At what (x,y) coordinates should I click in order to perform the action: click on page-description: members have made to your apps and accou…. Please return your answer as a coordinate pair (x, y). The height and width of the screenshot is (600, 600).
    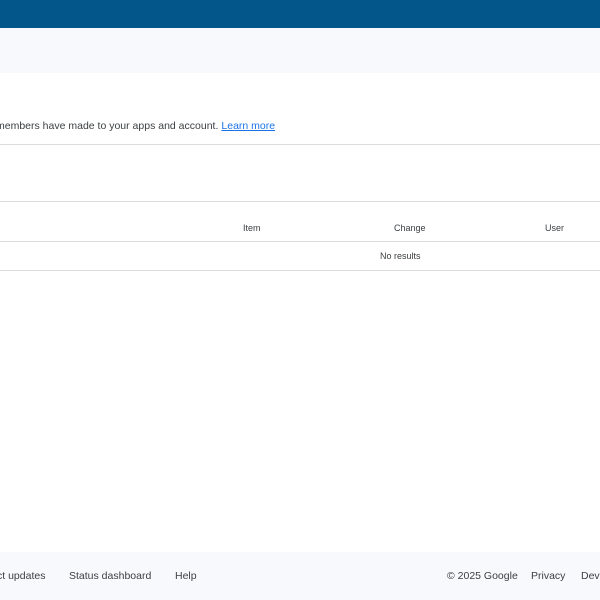
    Looking at the image, I should click on (137, 126).